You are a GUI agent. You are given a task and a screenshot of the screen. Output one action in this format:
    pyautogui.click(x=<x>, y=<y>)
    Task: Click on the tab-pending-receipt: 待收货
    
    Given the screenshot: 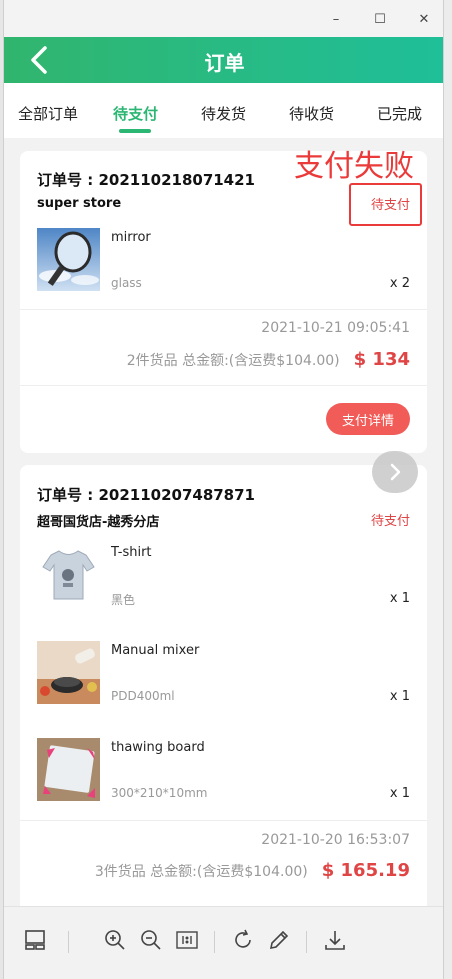 What is the action you would take?
    pyautogui.click(x=311, y=113)
    